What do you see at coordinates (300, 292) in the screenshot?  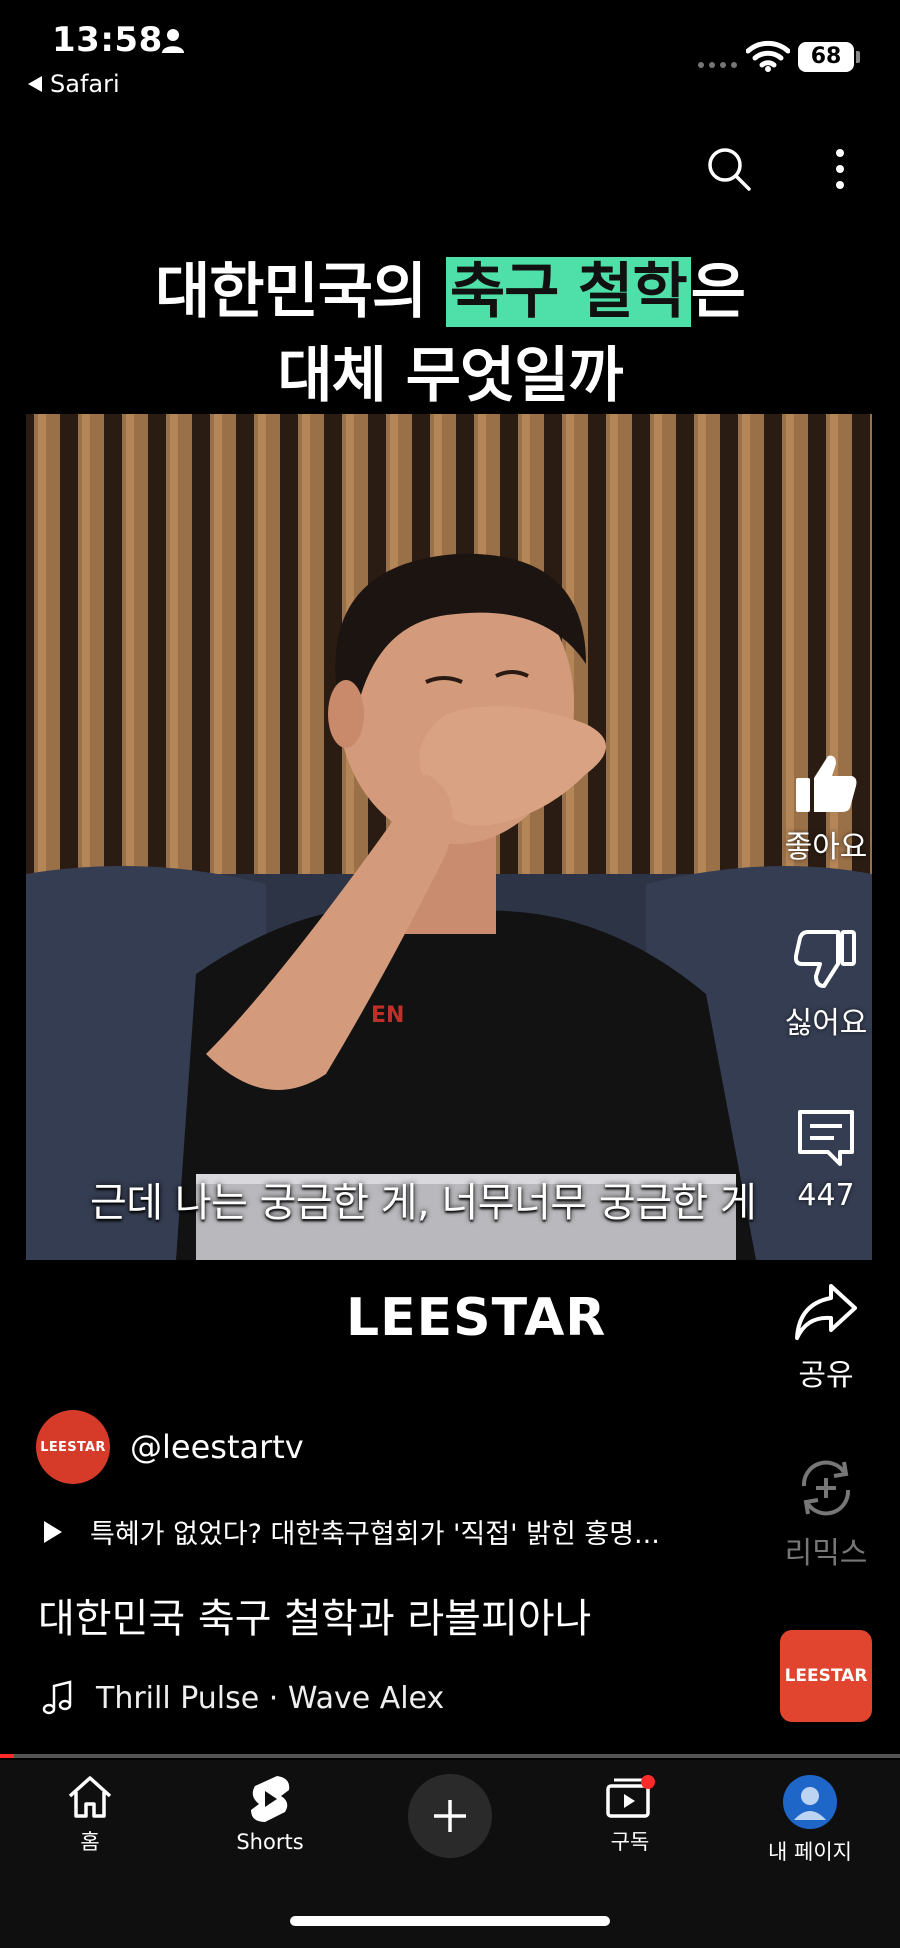 I see `title-part: 대한민국의` at bounding box center [300, 292].